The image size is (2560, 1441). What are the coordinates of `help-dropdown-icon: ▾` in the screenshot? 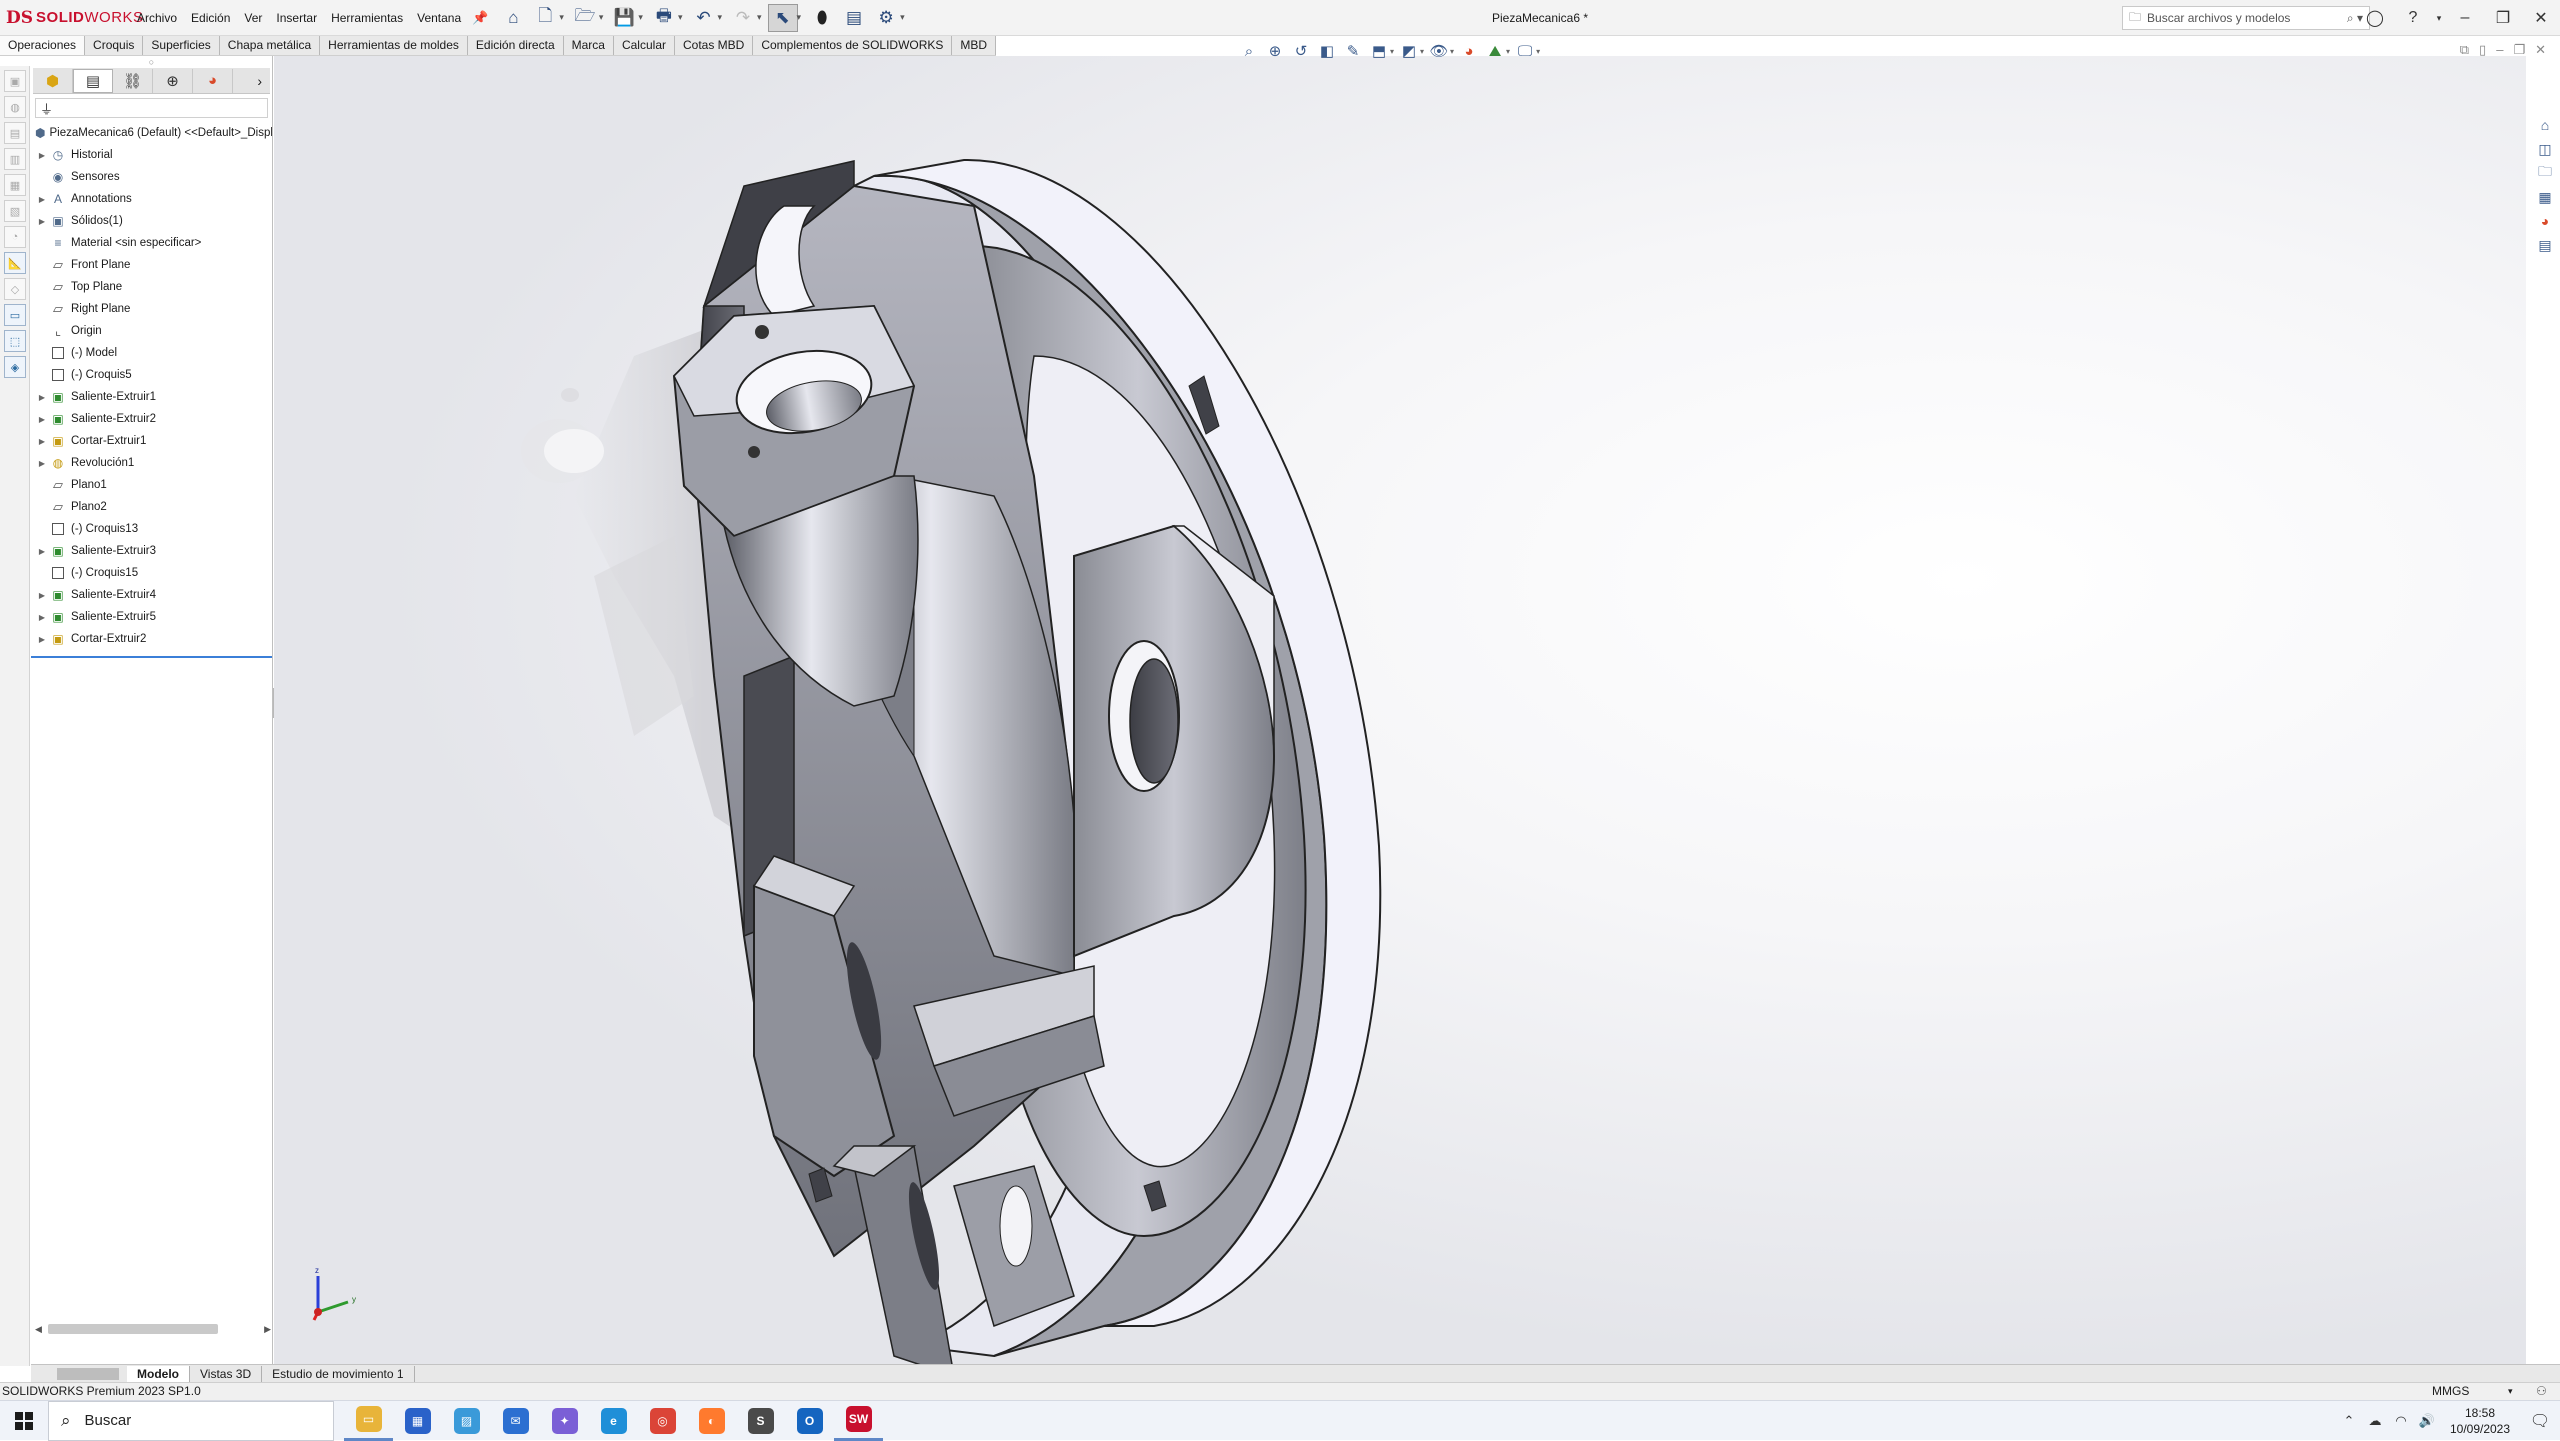 It's located at (2439, 18).